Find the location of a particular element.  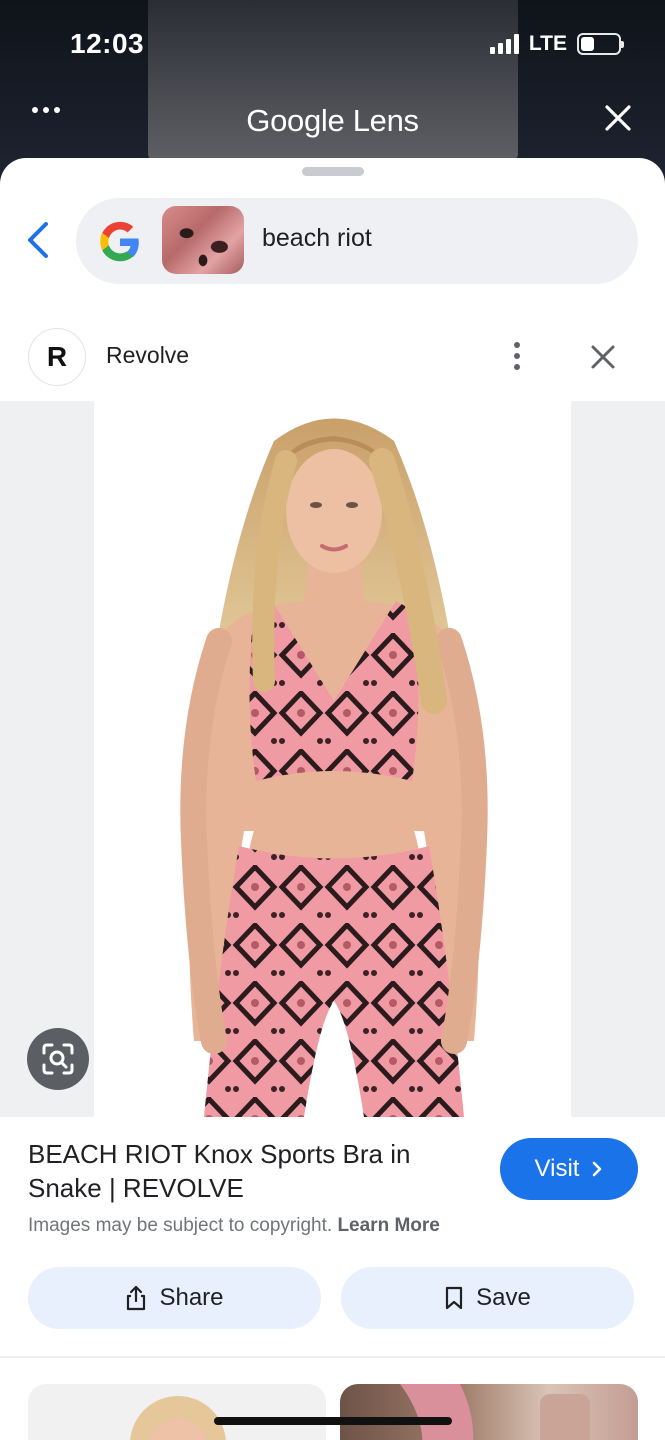

chevron-right-icon is located at coordinates (597, 1169).